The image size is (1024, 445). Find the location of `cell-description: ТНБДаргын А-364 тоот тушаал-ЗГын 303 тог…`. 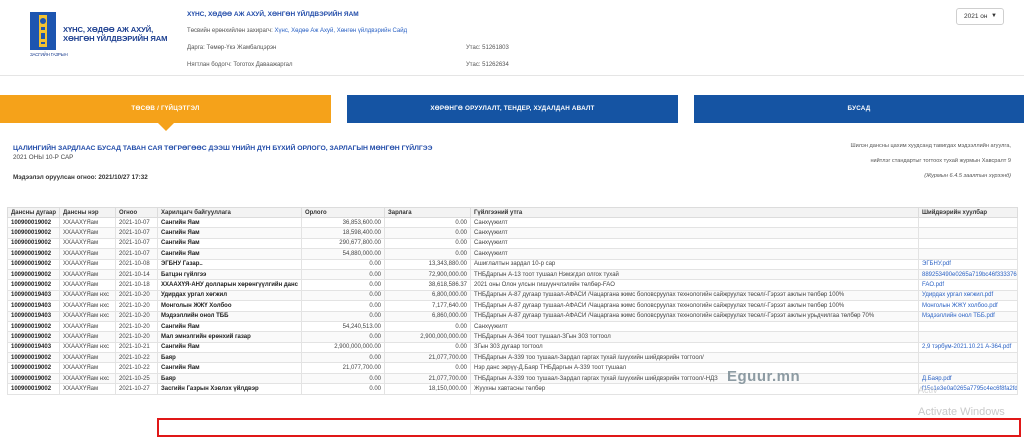

cell-description: ТНБДаргын А-364 тоот тушаал-ЗГын 303 тог… is located at coordinates (694, 337).